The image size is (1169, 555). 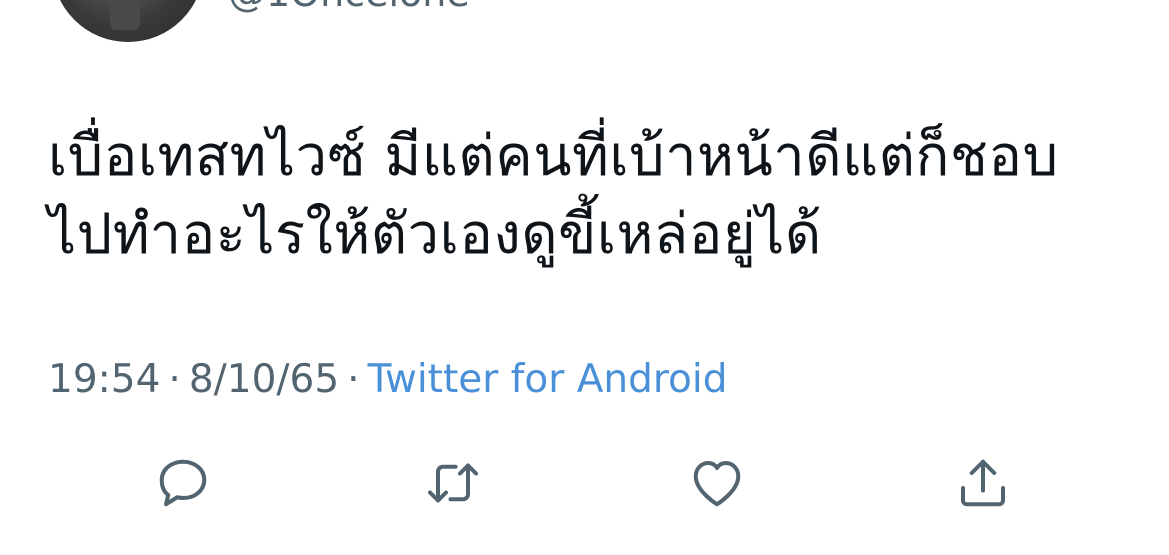 I want to click on reply-icon, so click(x=183, y=483).